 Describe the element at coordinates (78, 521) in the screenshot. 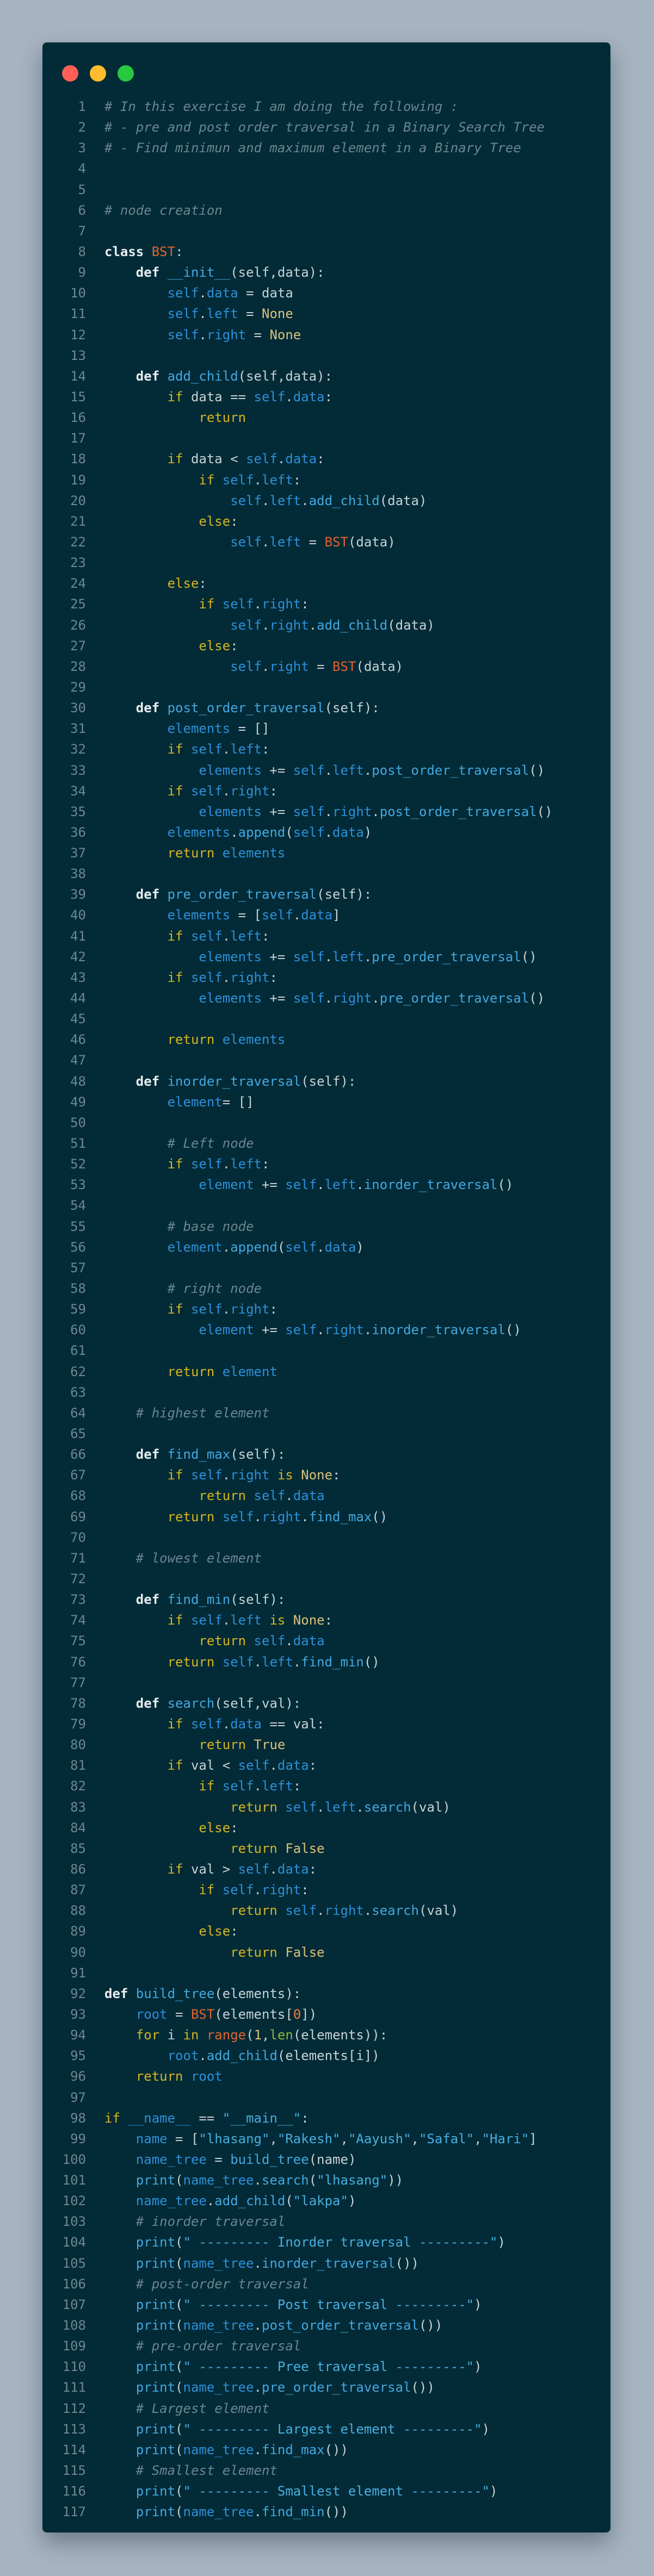

I see `line-number: 21` at that location.